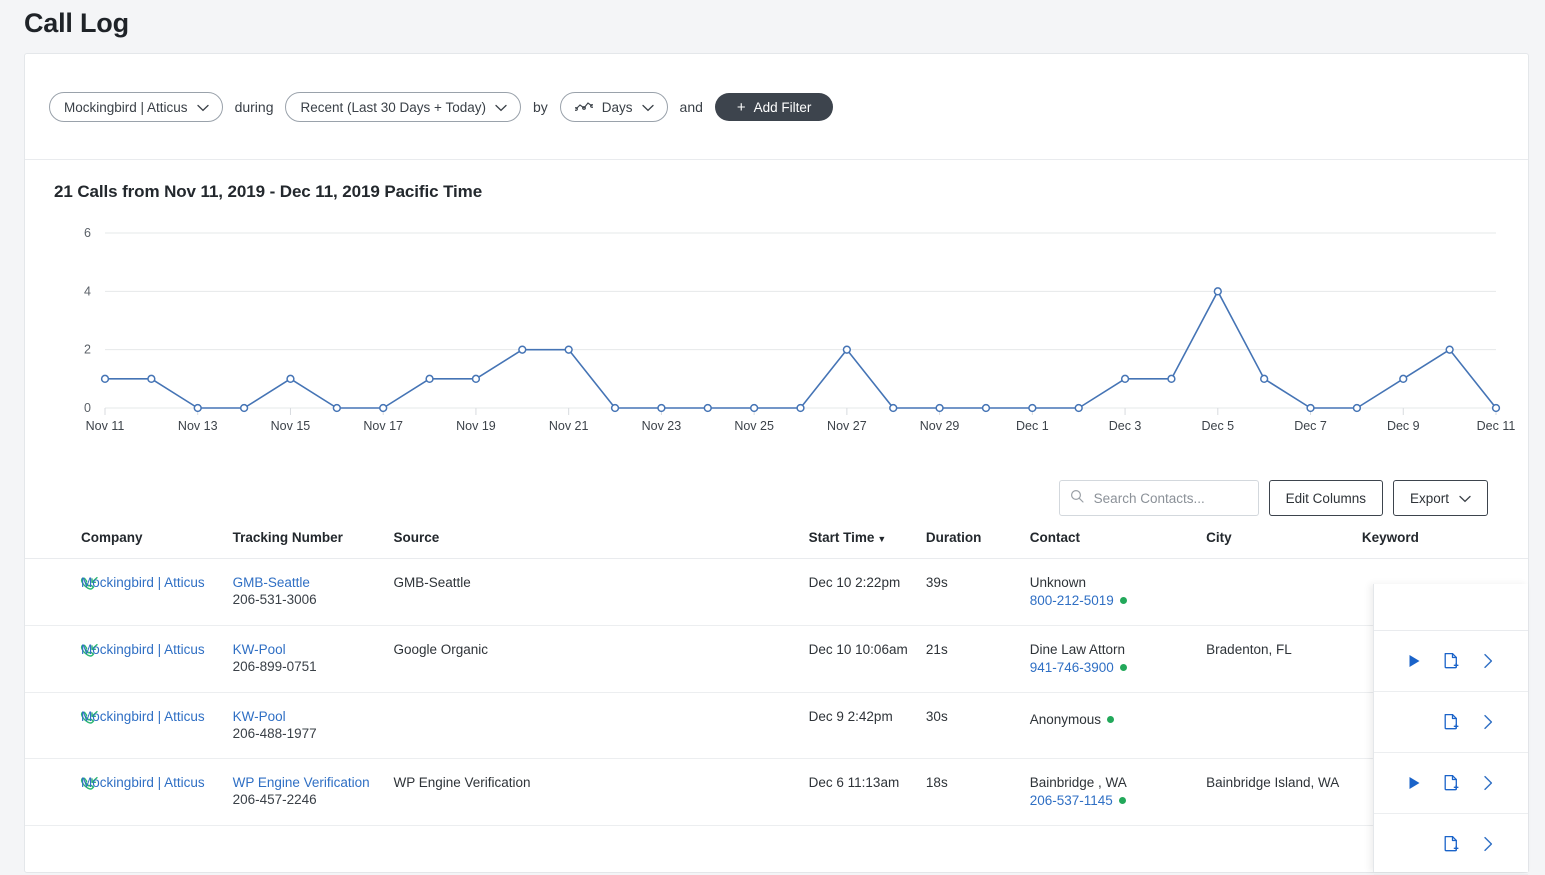 This screenshot has width=1545, height=875. What do you see at coordinates (540, 107) in the screenshot?
I see `filter-conjunction-by: by` at bounding box center [540, 107].